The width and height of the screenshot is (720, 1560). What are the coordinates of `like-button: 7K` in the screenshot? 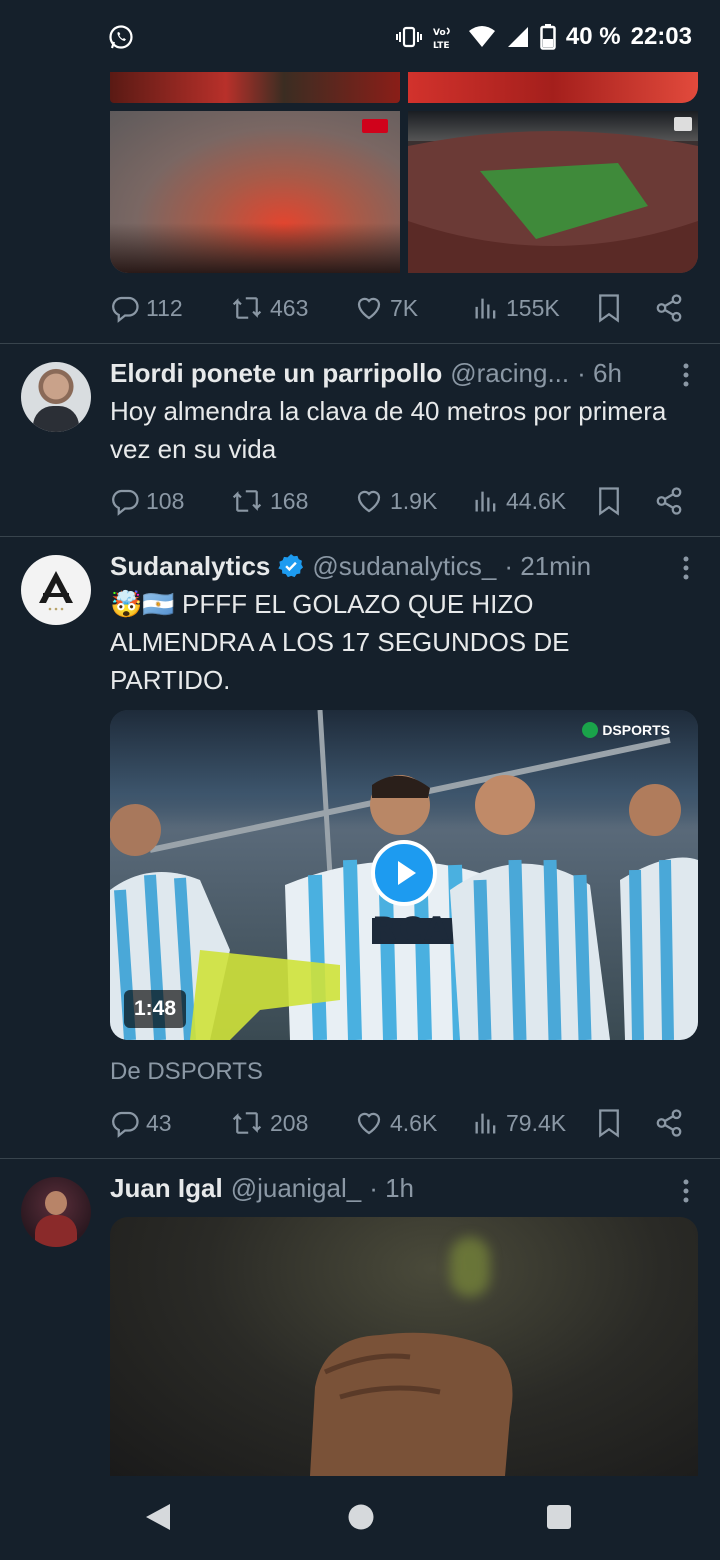 It's located at (386, 308).